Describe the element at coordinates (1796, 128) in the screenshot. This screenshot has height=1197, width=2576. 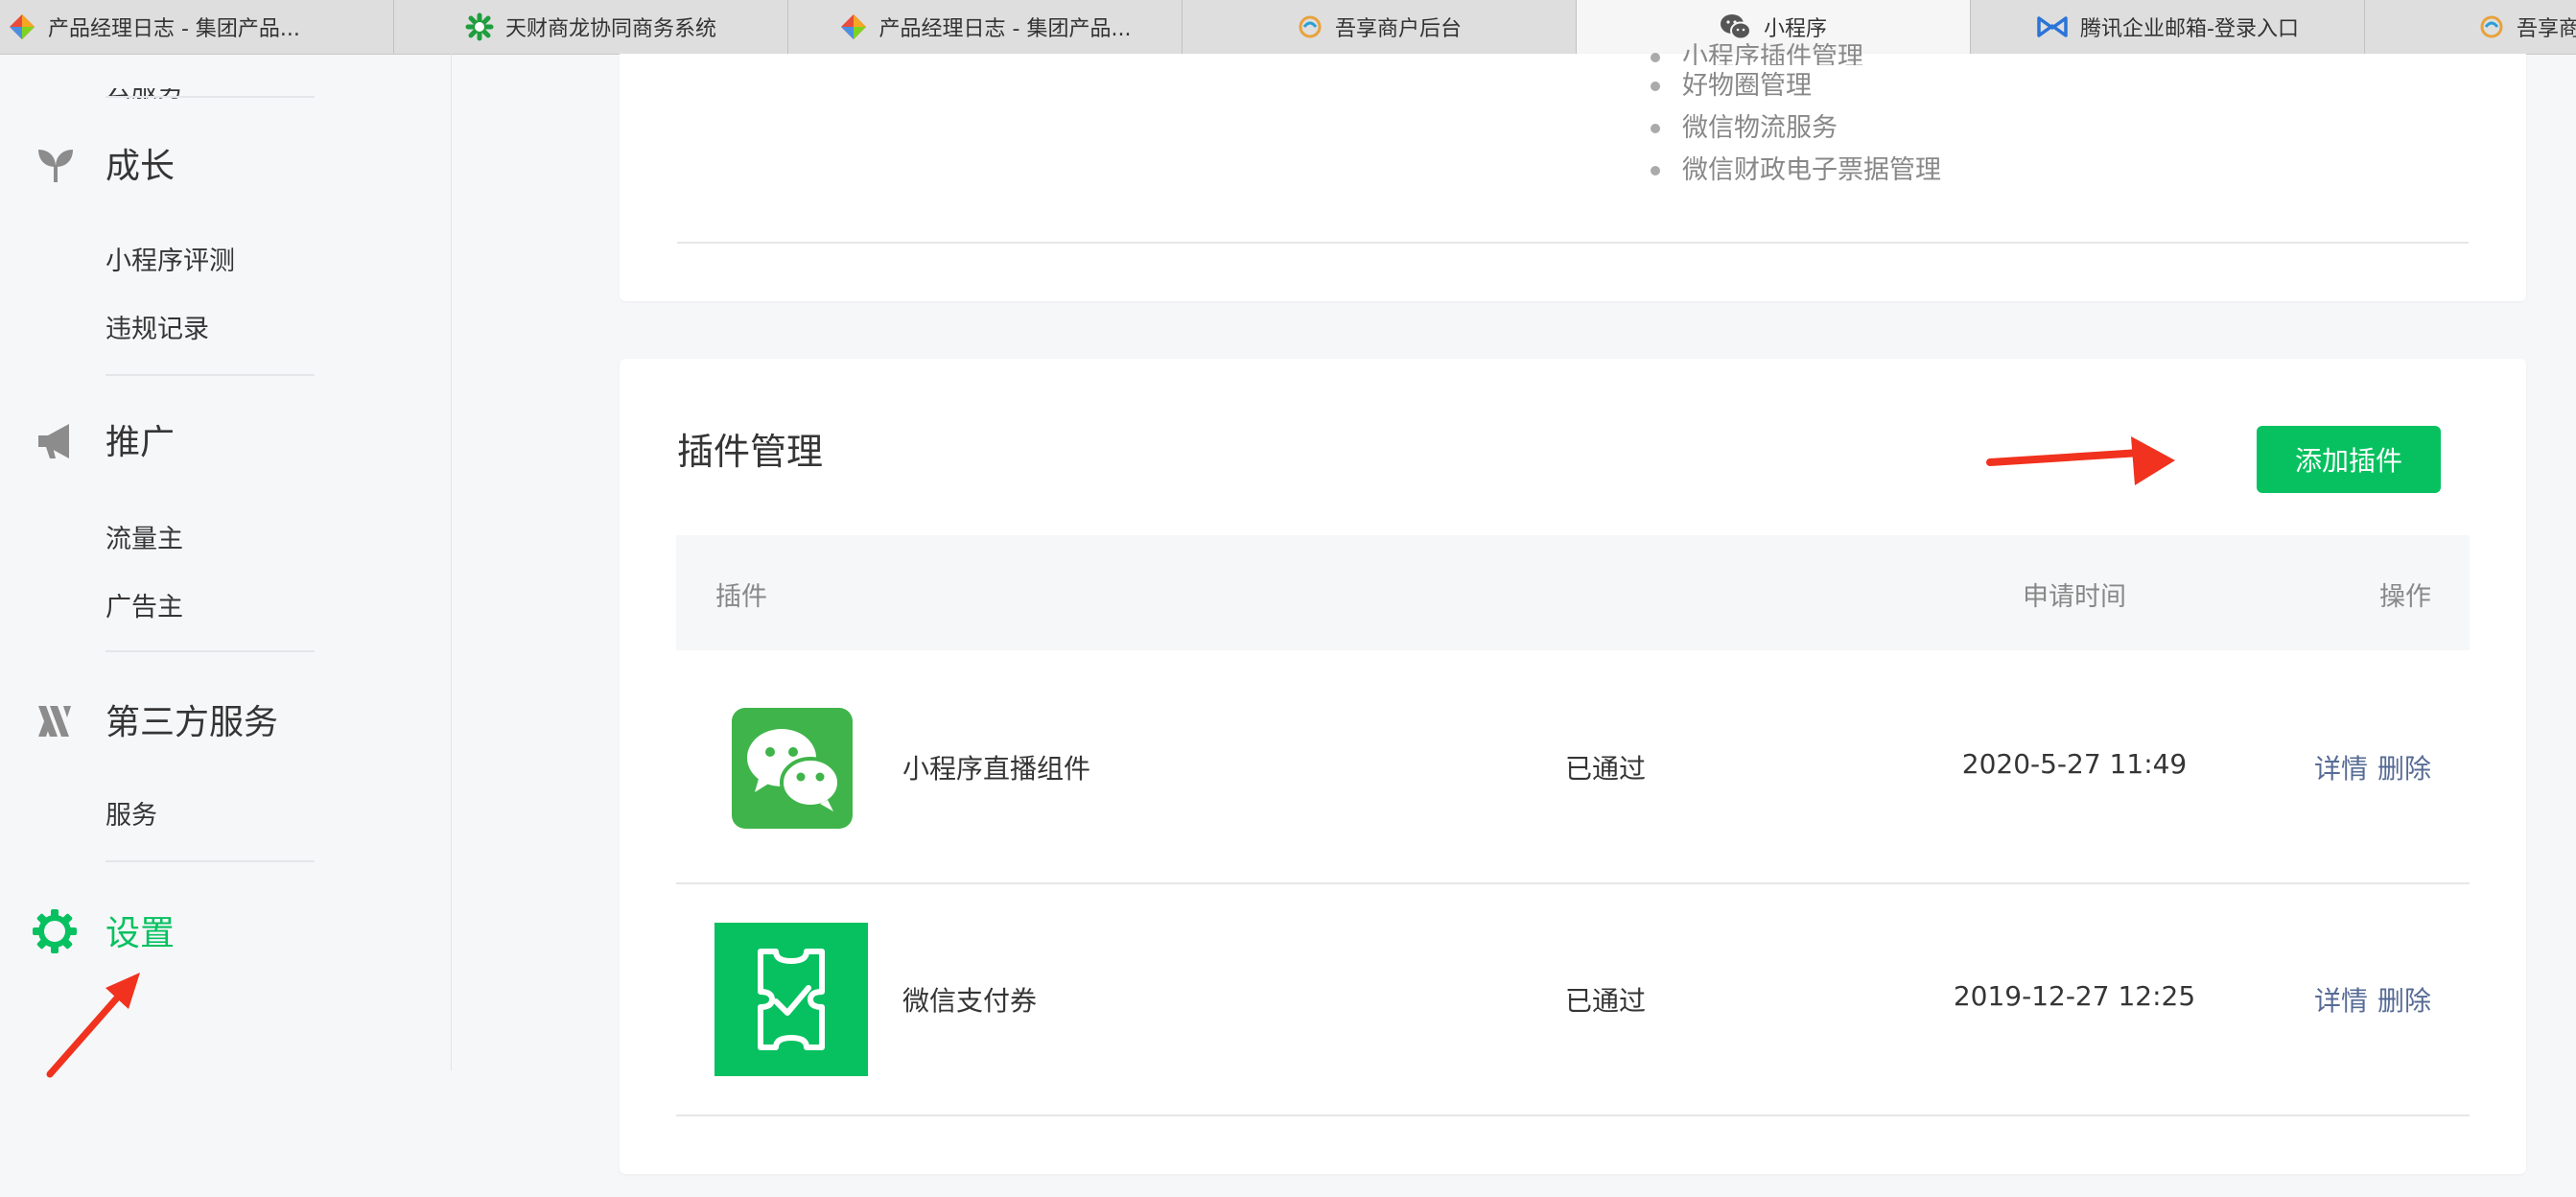
I see `list-item: 微信物流服务` at that location.